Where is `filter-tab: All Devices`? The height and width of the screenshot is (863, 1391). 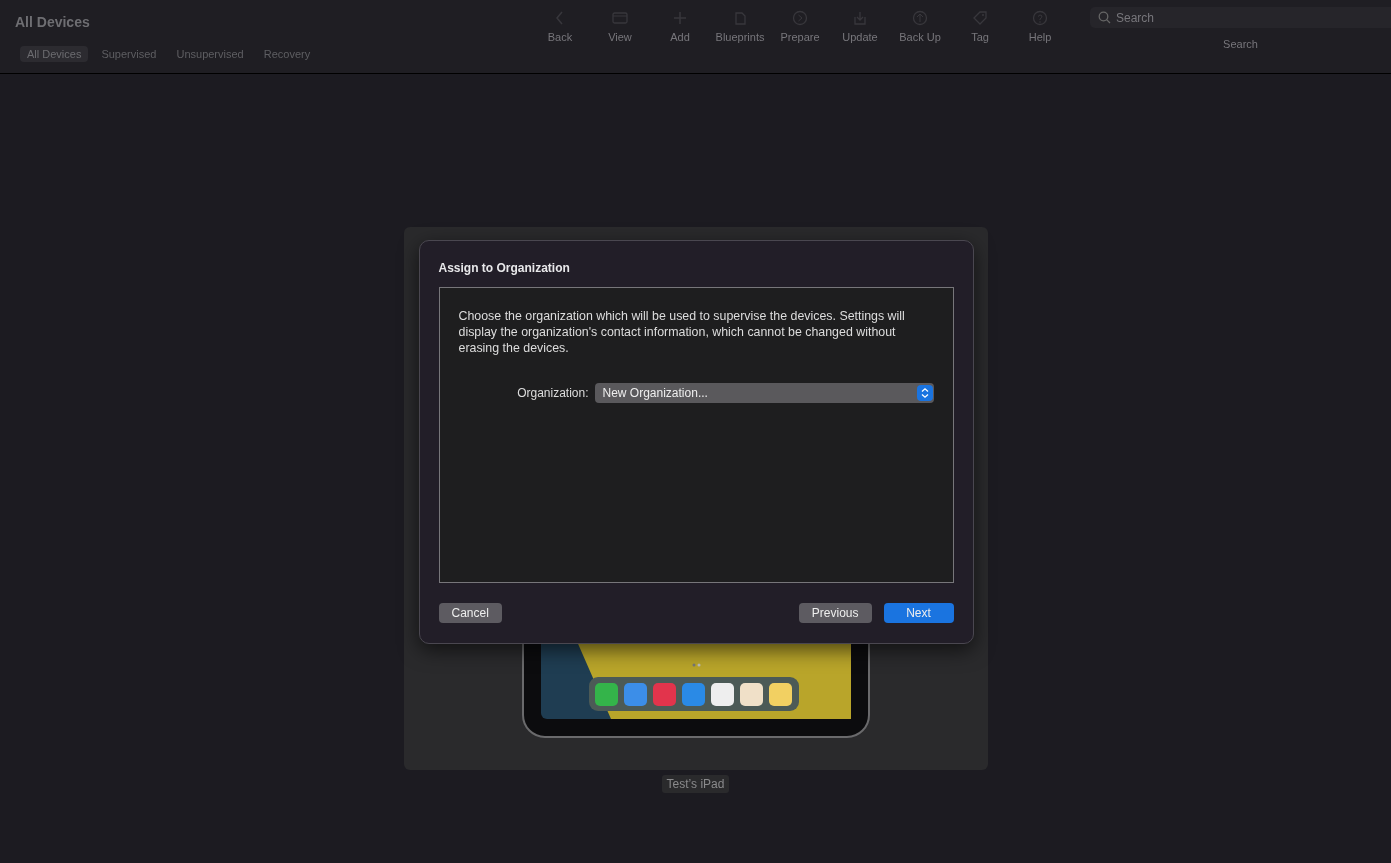
filter-tab: All Devices is located at coordinates (54, 54).